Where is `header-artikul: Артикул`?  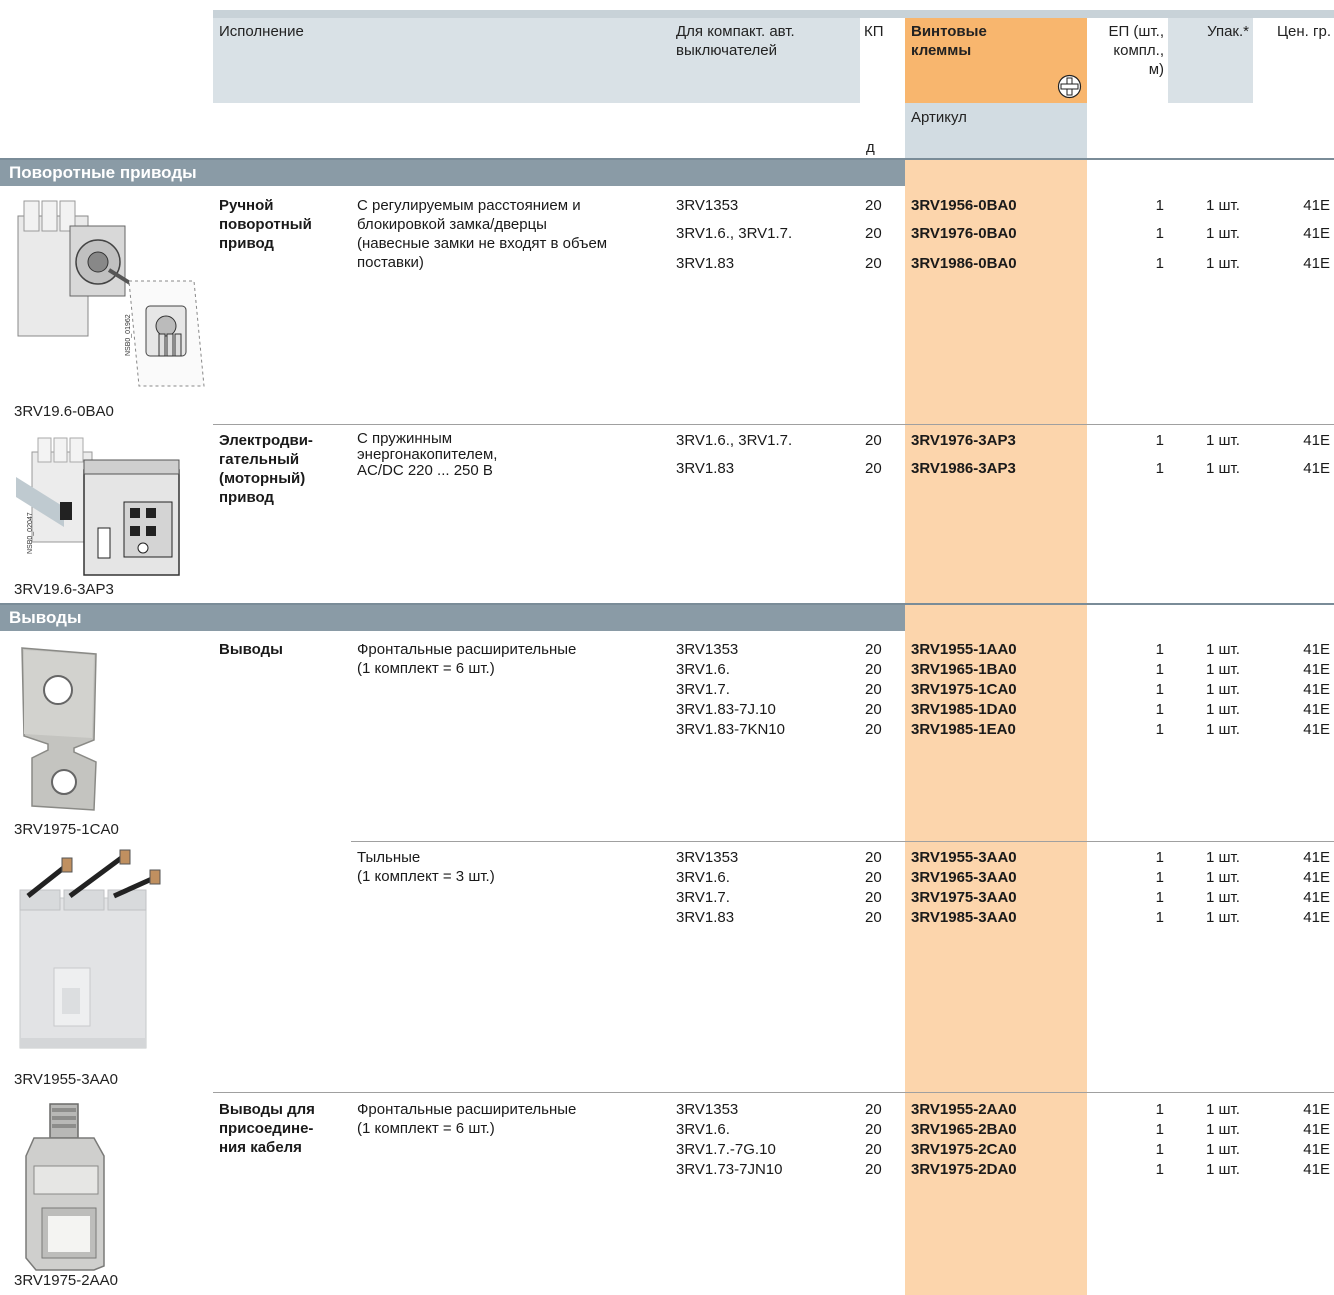
header-artikul: Артикул is located at coordinates (939, 117).